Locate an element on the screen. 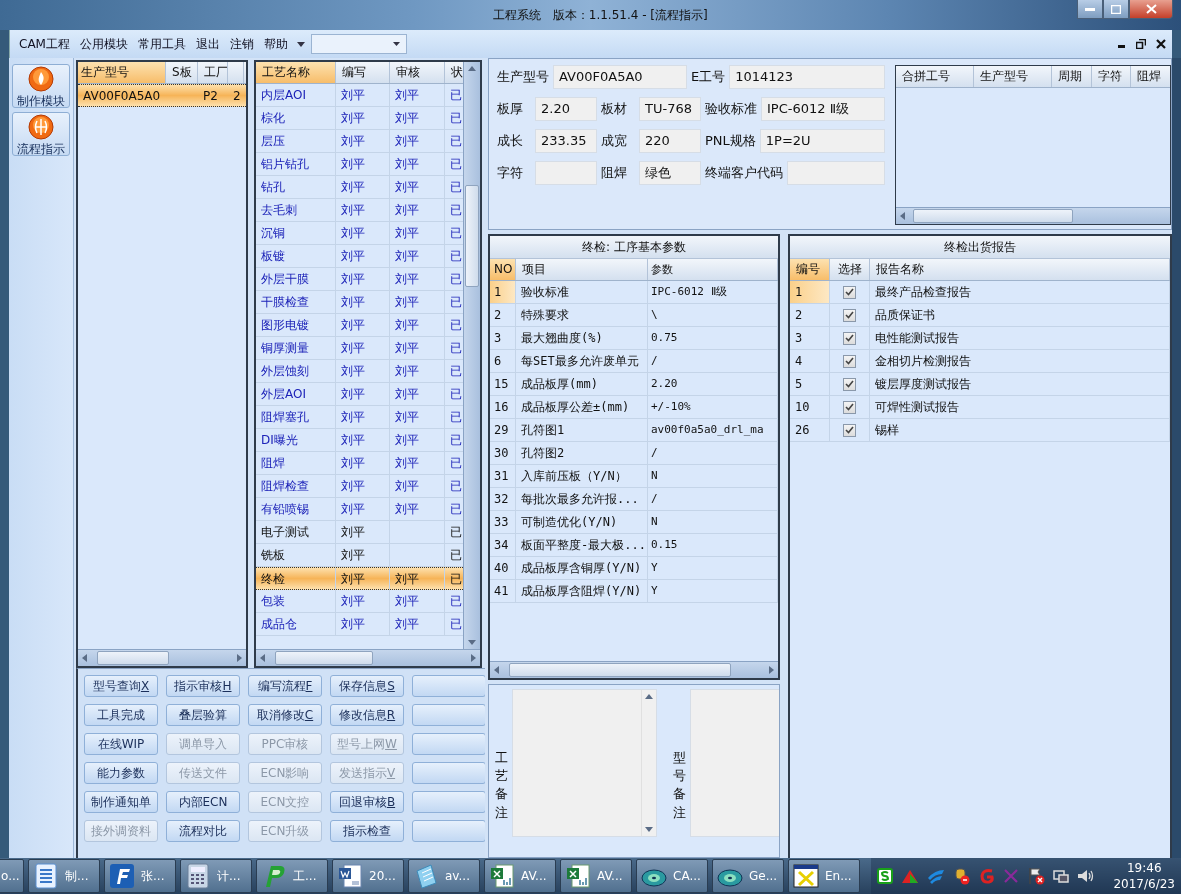 The image size is (1181, 894). table-row: 26 锡样 is located at coordinates (980, 430).